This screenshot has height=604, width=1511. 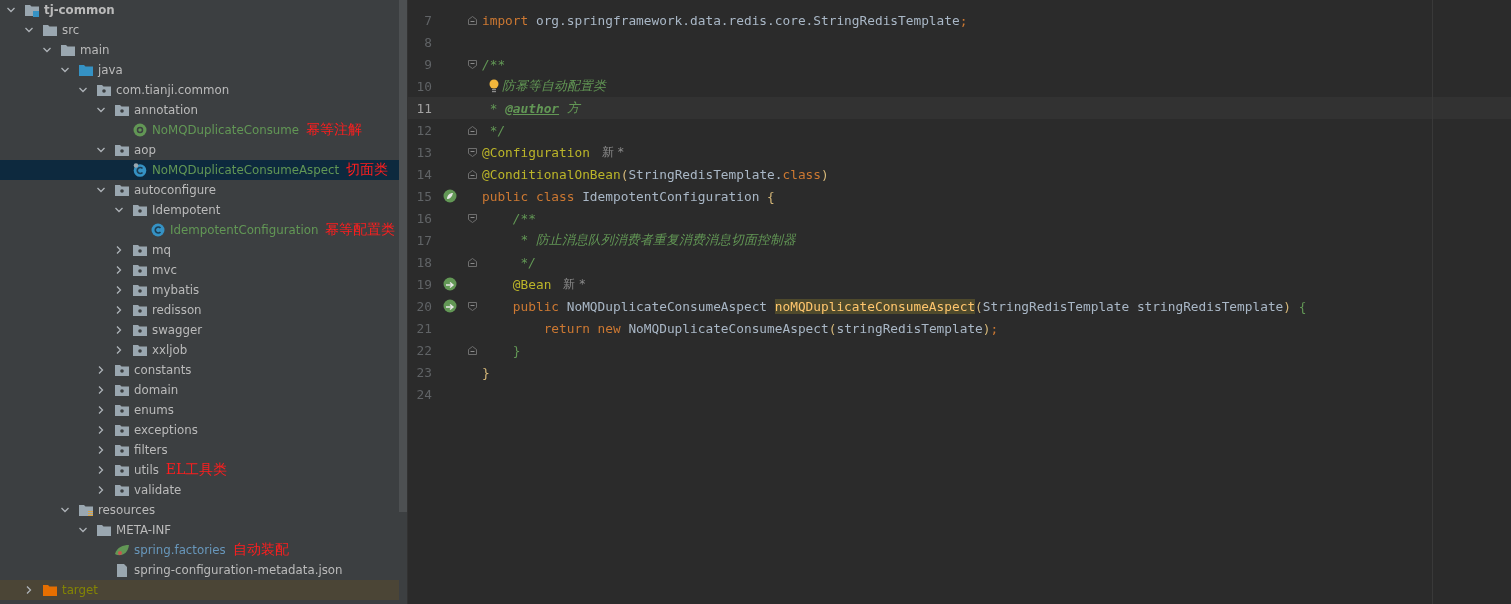 I want to click on tree-item: spring-configuration-metadata.json, so click(x=199, y=570).